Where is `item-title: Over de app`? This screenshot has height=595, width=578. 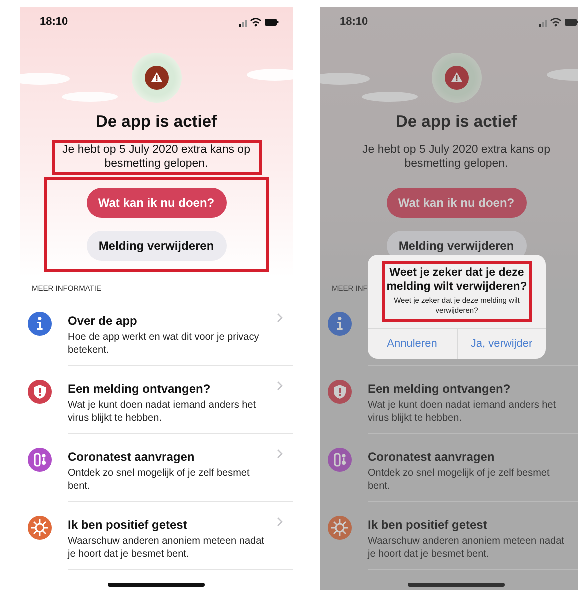 item-title: Over de app is located at coordinates (103, 321).